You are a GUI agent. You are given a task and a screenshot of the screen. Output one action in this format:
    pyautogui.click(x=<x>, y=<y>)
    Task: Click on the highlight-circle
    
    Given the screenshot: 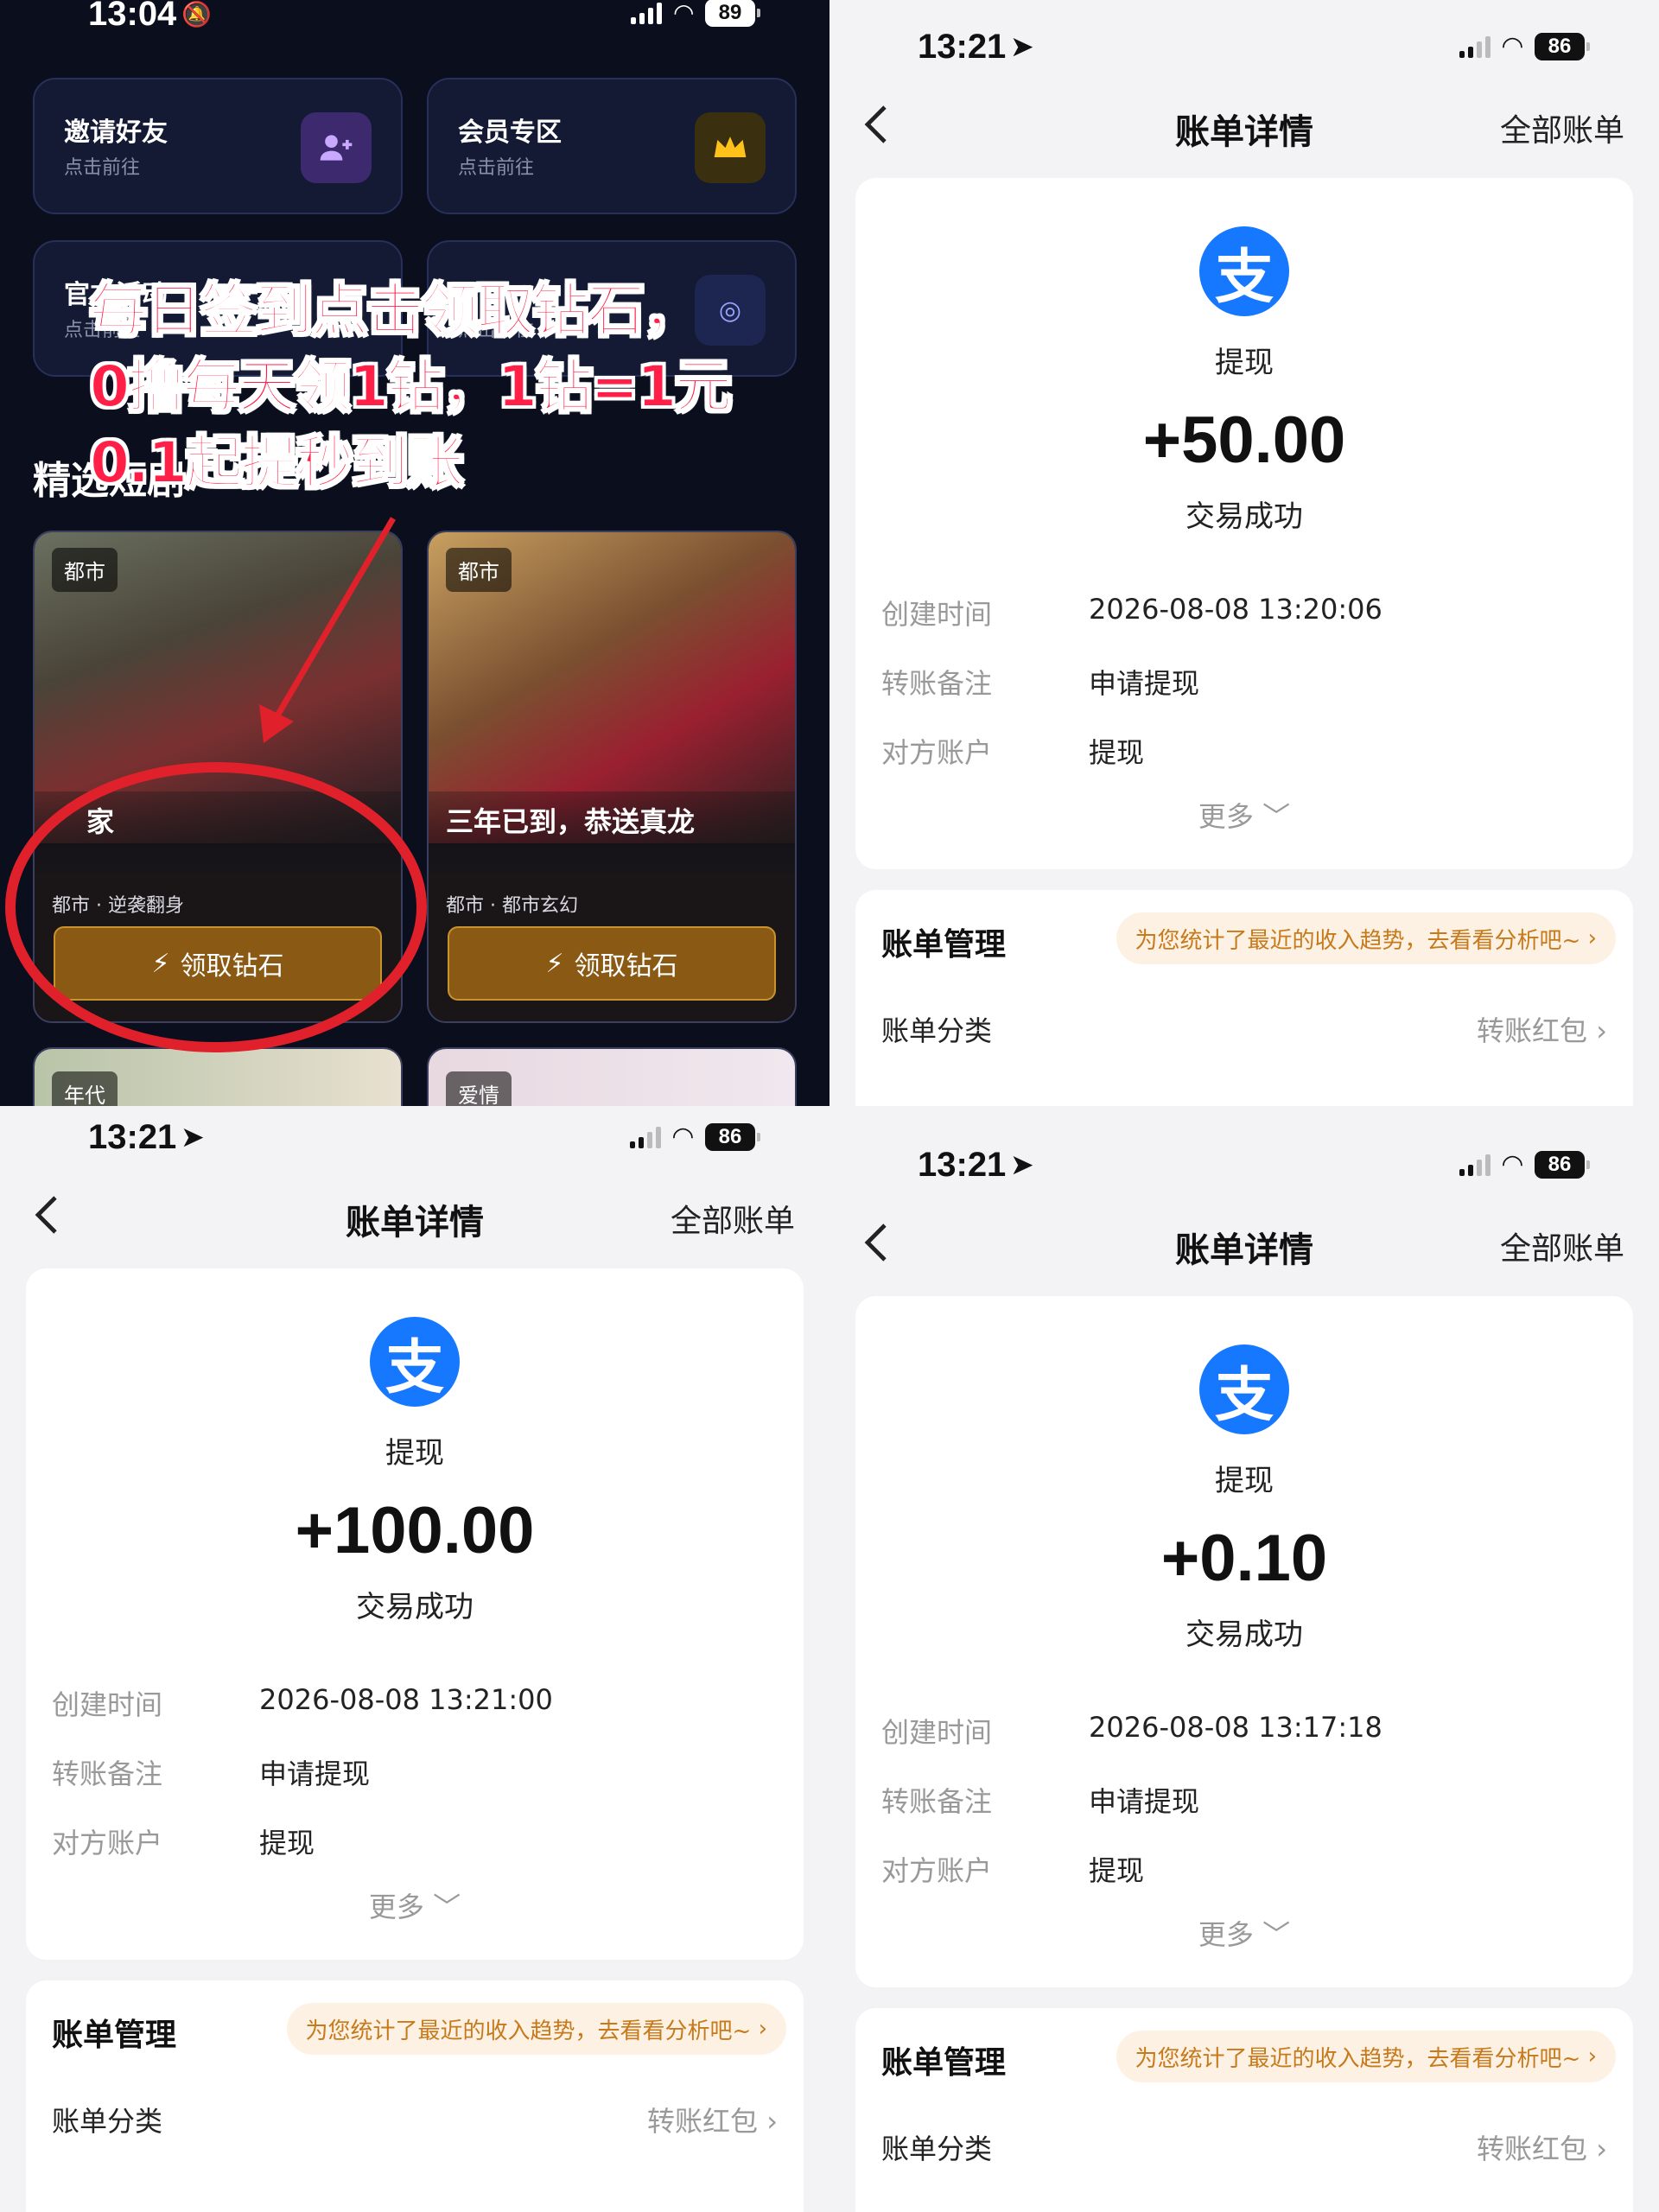 What is the action you would take?
    pyautogui.click(x=216, y=907)
    